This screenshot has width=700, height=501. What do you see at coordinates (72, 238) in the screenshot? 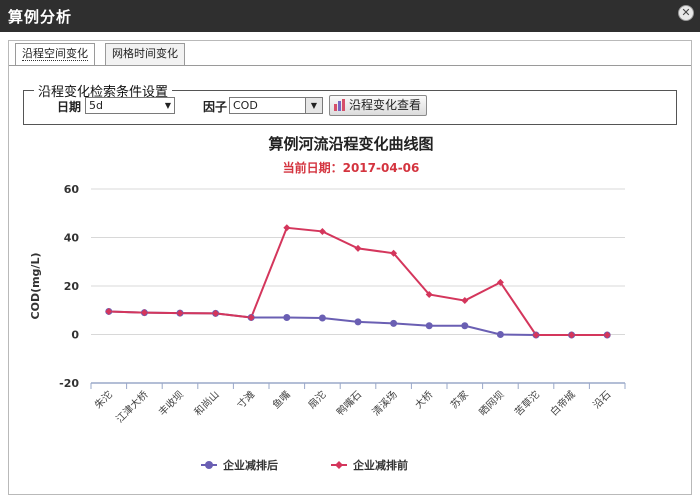
I see `y-tick-label: 40` at bounding box center [72, 238].